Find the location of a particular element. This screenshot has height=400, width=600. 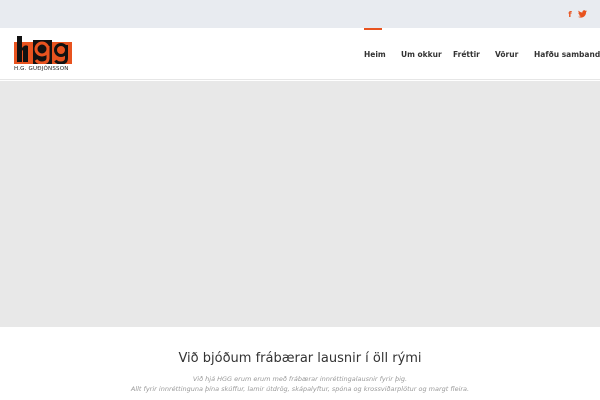

nav-label-vorur: Vörur is located at coordinates (507, 54).